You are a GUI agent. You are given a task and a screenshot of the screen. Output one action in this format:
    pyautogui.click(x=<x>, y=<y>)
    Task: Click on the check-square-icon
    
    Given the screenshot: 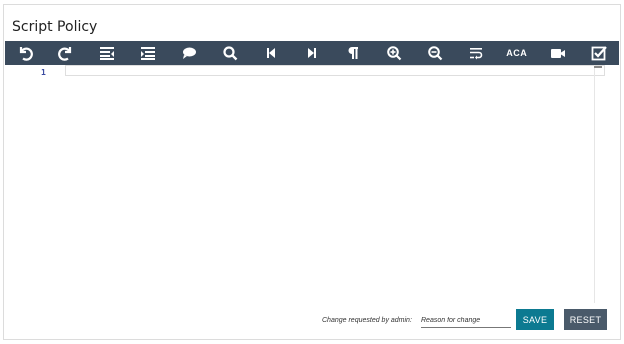 What is the action you would take?
    pyautogui.click(x=599, y=53)
    